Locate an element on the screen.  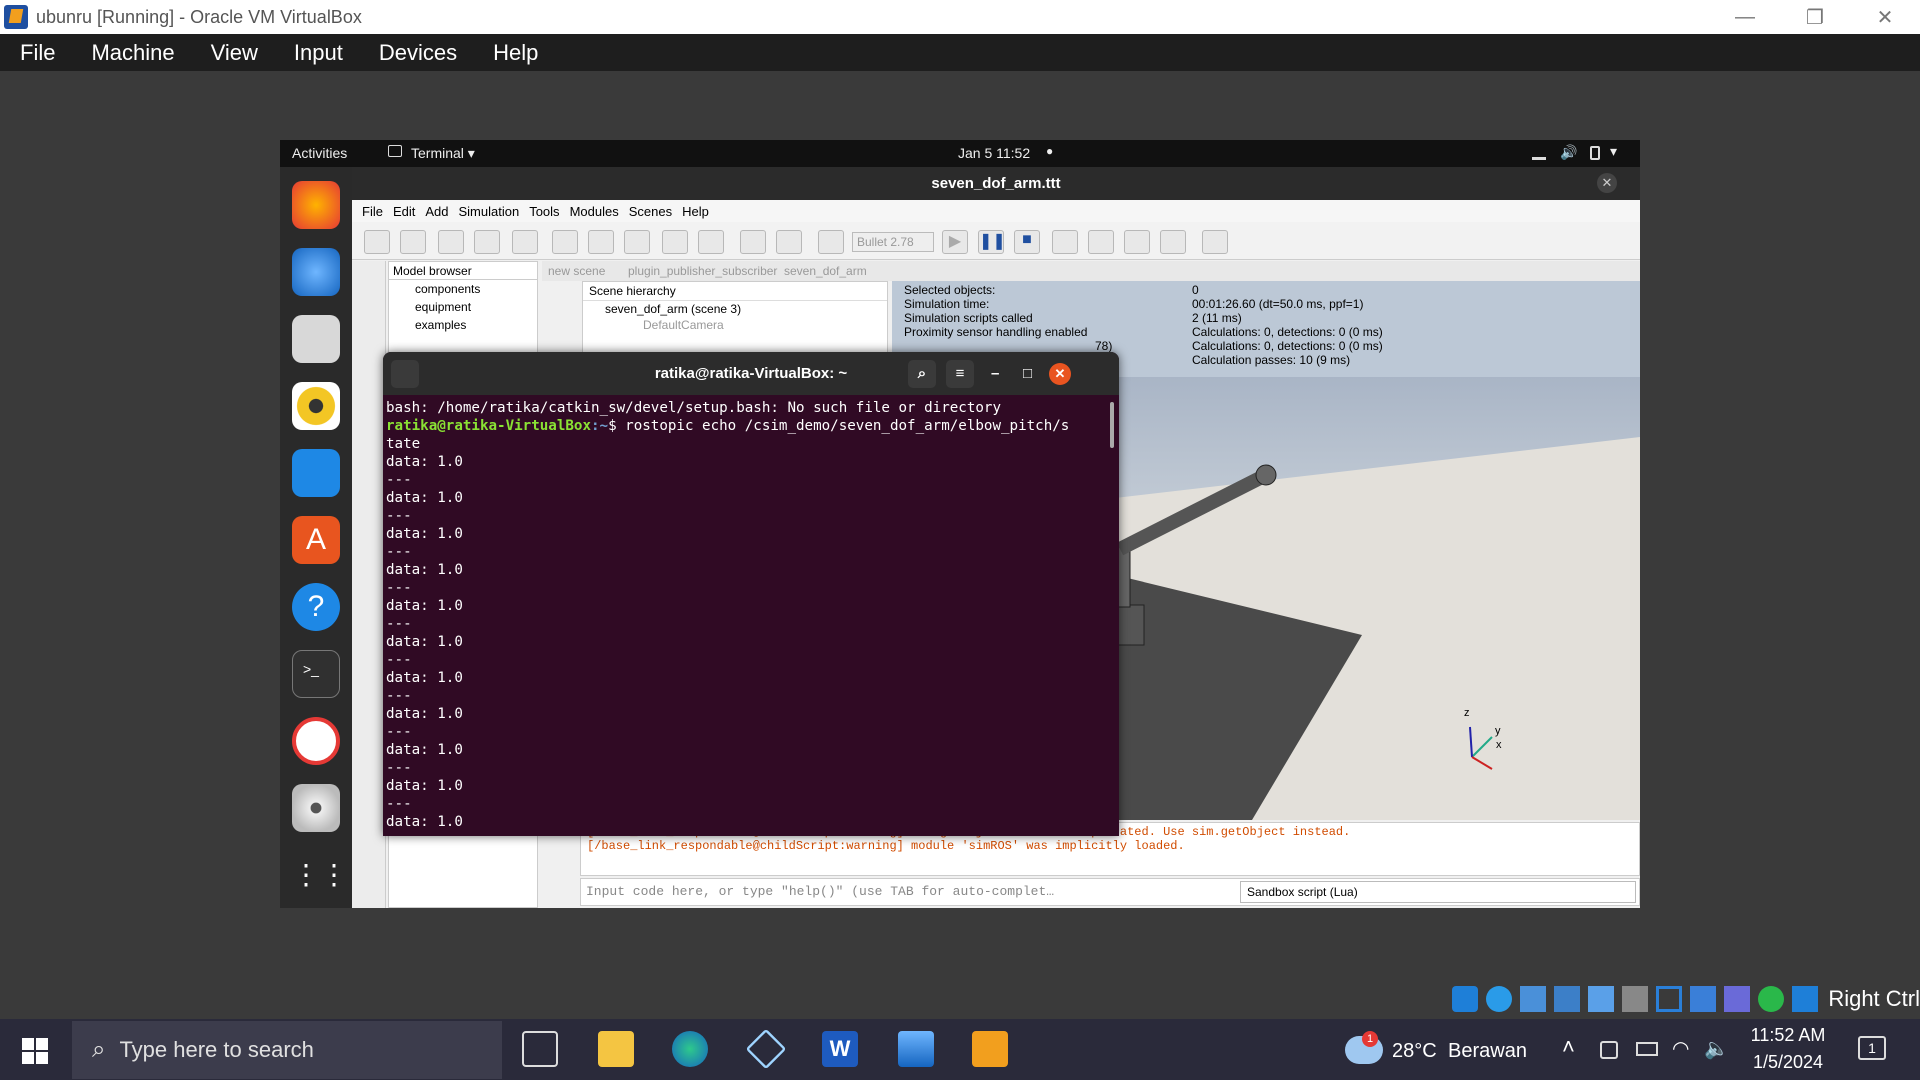
weather-temp: 28°C is located at coordinates (1414, 1051).